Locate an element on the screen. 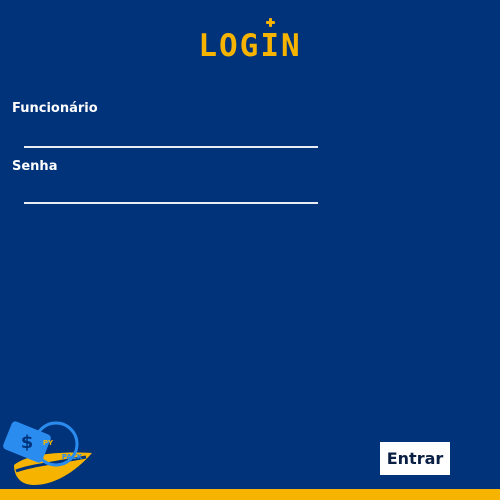 This screenshot has height=500, width=500. employee-label: Funcionário is located at coordinates (55, 108).